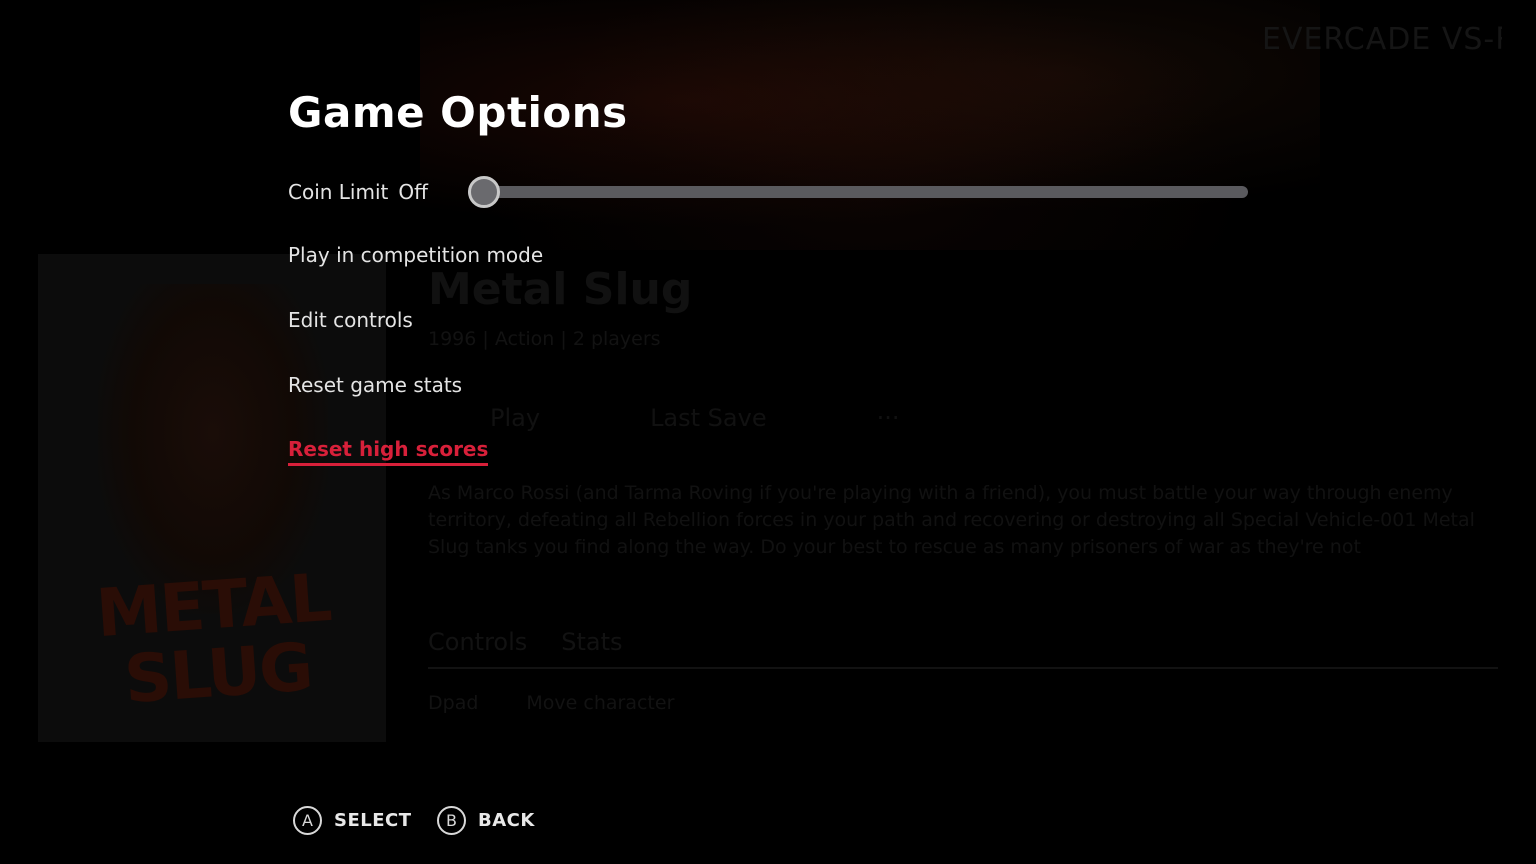  I want to click on a-button-icon: A, so click(307, 820).